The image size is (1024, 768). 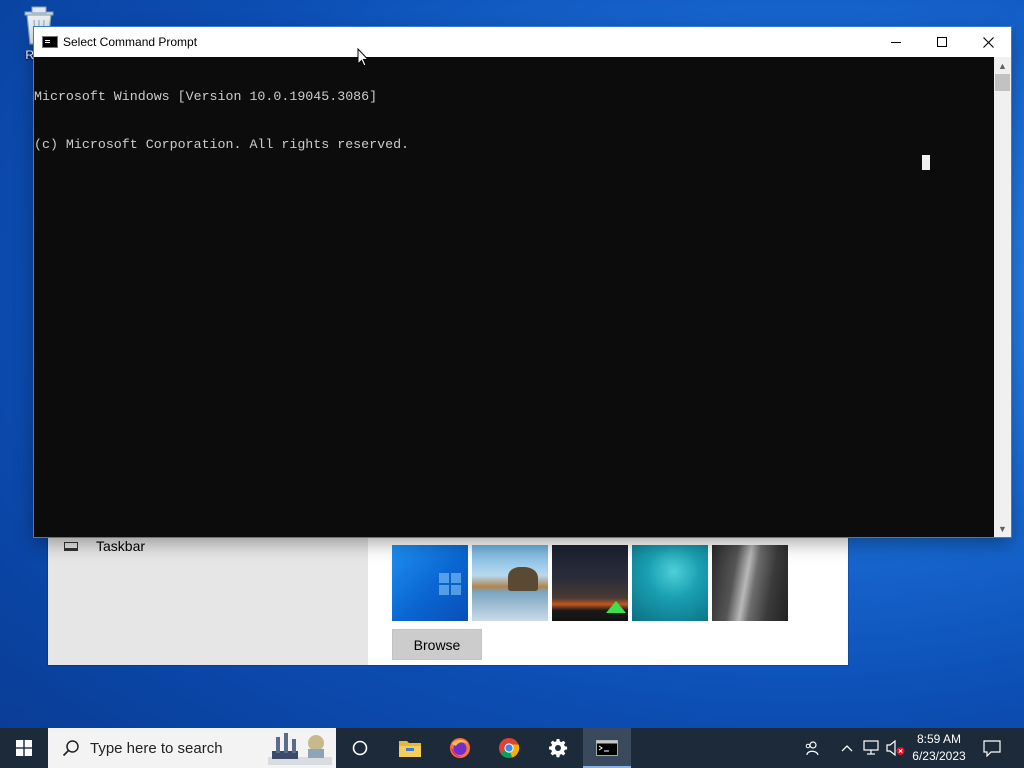 I want to click on file-explorer-button, so click(x=410, y=748).